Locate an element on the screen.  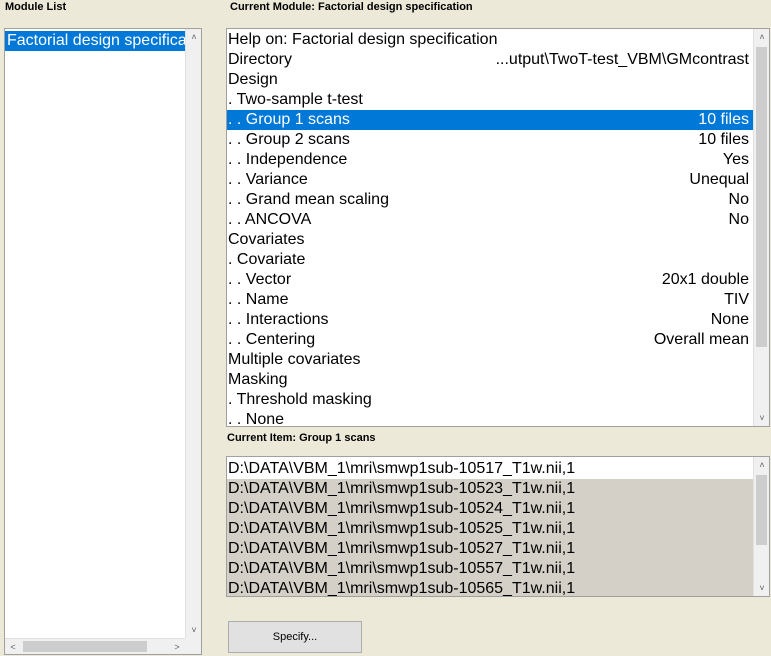
settings-row-value: Overall mean is located at coordinates (701, 339).